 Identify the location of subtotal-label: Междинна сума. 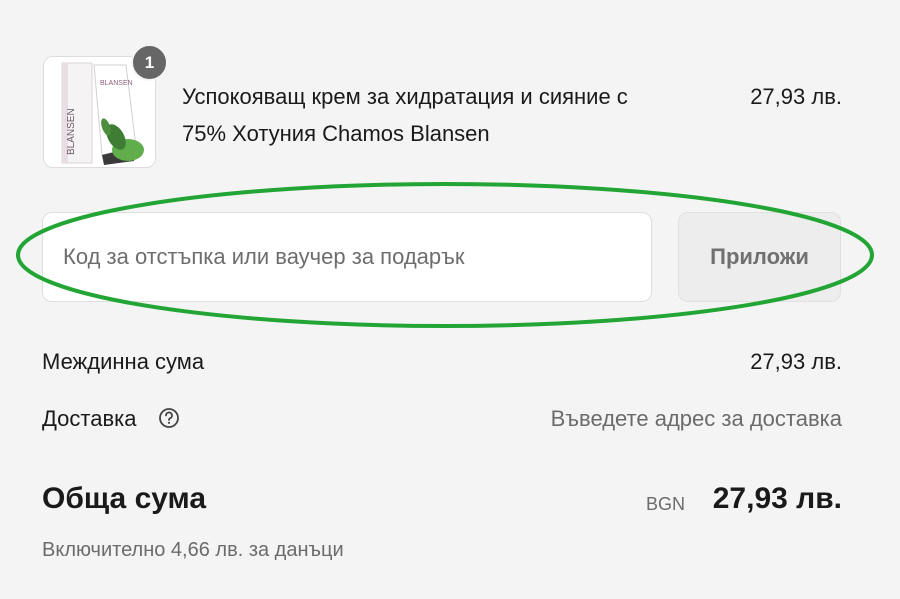
(123, 361).